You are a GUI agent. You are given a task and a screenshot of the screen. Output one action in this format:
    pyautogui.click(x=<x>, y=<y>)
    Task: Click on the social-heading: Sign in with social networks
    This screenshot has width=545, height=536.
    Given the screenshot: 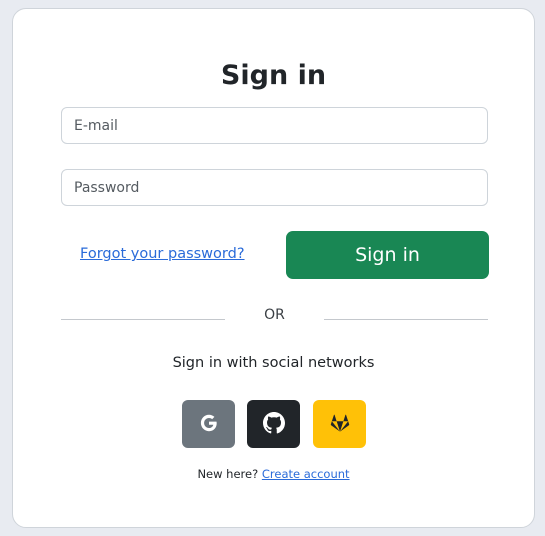 What is the action you would take?
    pyautogui.click(x=273, y=363)
    